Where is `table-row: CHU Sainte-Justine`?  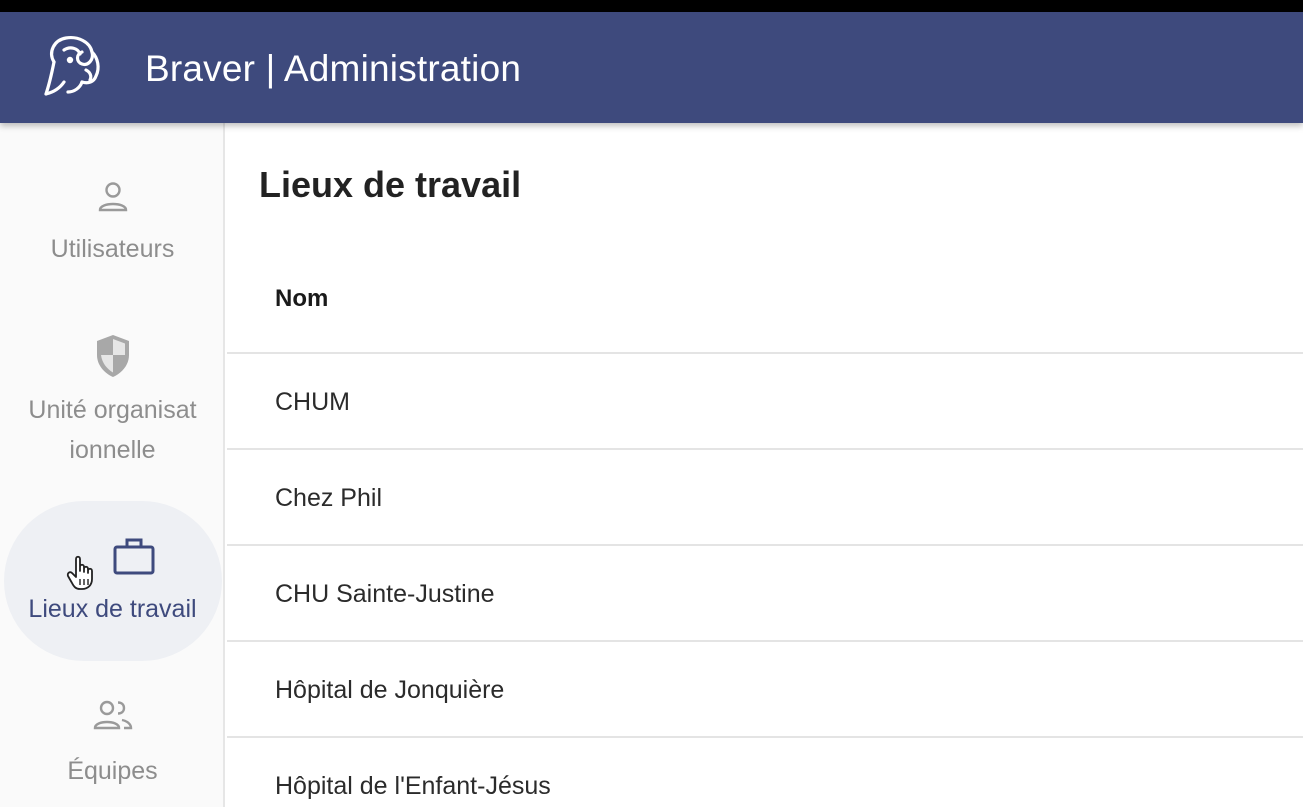 table-row: CHU Sainte-Justine is located at coordinates (765, 592).